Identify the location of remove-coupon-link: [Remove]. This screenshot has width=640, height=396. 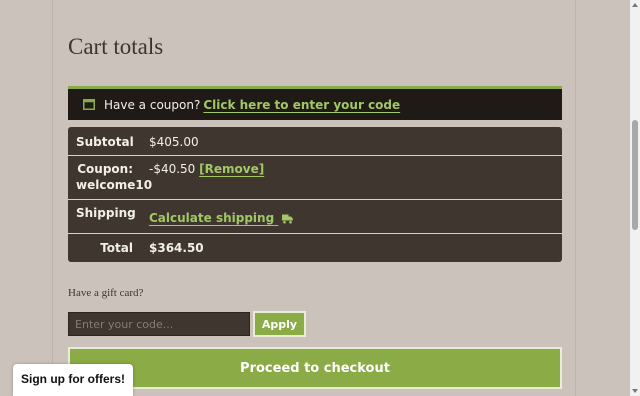
(231, 169).